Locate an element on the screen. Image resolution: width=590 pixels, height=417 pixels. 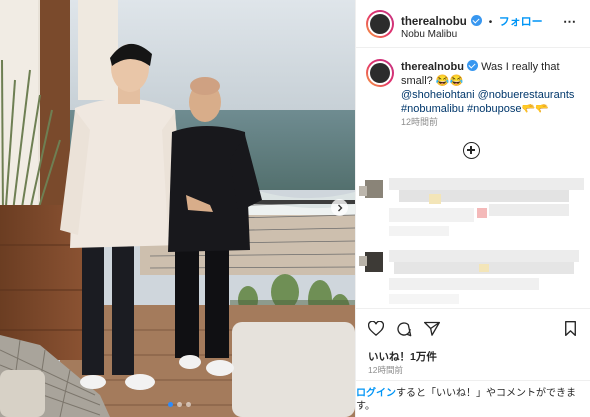
post-header: therealnobu • フォロー Nobu Malibu ⋯ is located at coordinates (473, 24).